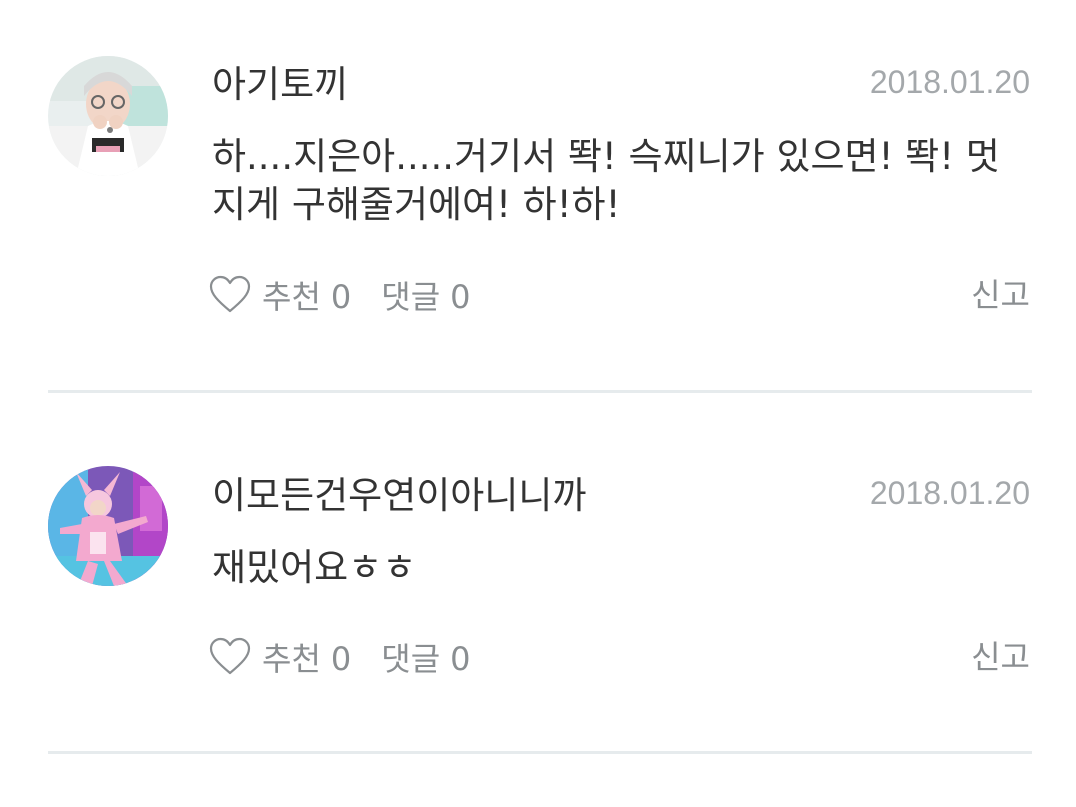 The height and width of the screenshot is (807, 1076). What do you see at coordinates (314, 567) in the screenshot?
I see `comment-text: 재밌어요ㅎㅎ` at bounding box center [314, 567].